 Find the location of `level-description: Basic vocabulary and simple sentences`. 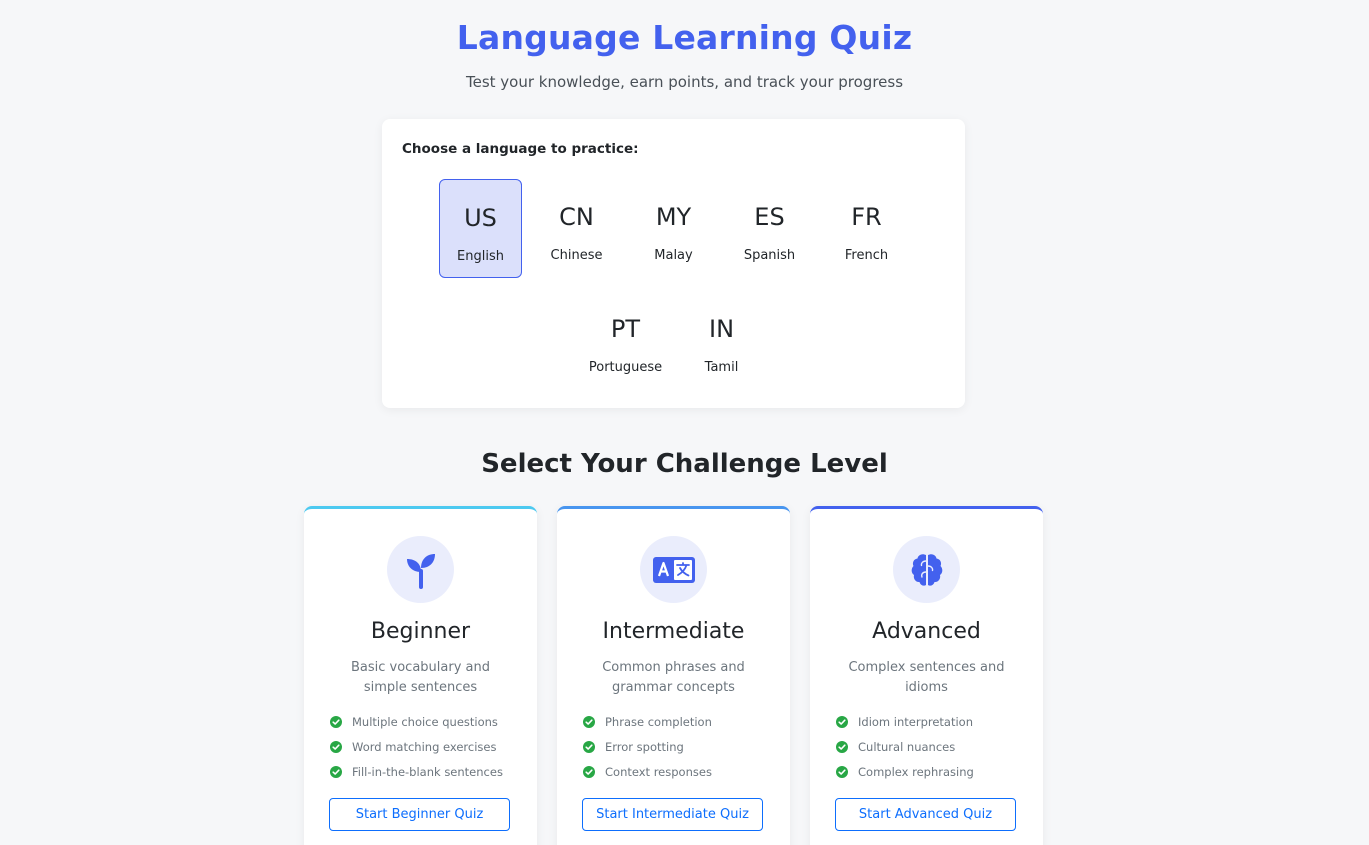

level-description: Basic vocabulary and simple sentences is located at coordinates (420, 677).